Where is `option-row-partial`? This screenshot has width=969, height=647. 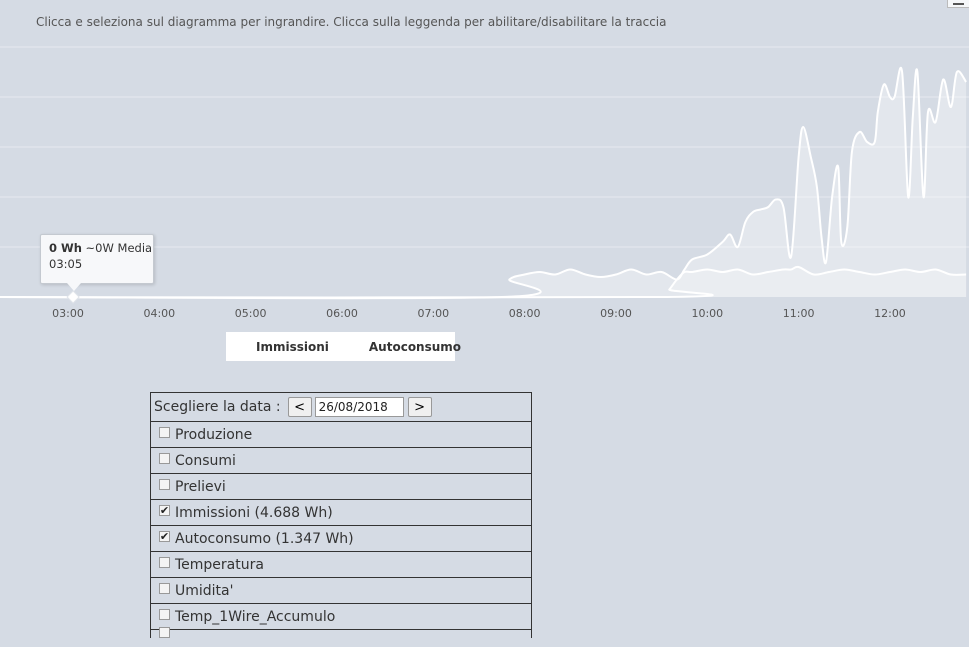 option-row-partial is located at coordinates (341, 632).